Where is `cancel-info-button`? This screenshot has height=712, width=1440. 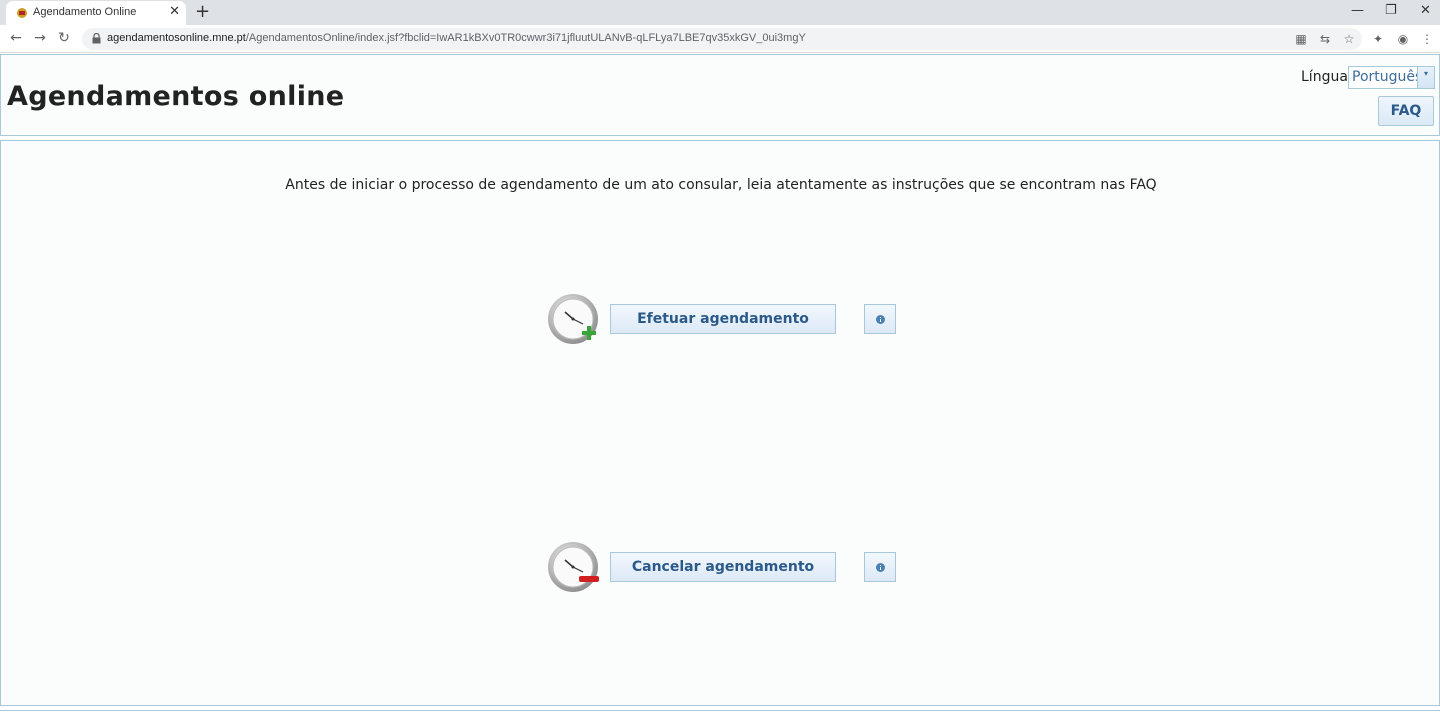 cancel-info-button is located at coordinates (880, 567).